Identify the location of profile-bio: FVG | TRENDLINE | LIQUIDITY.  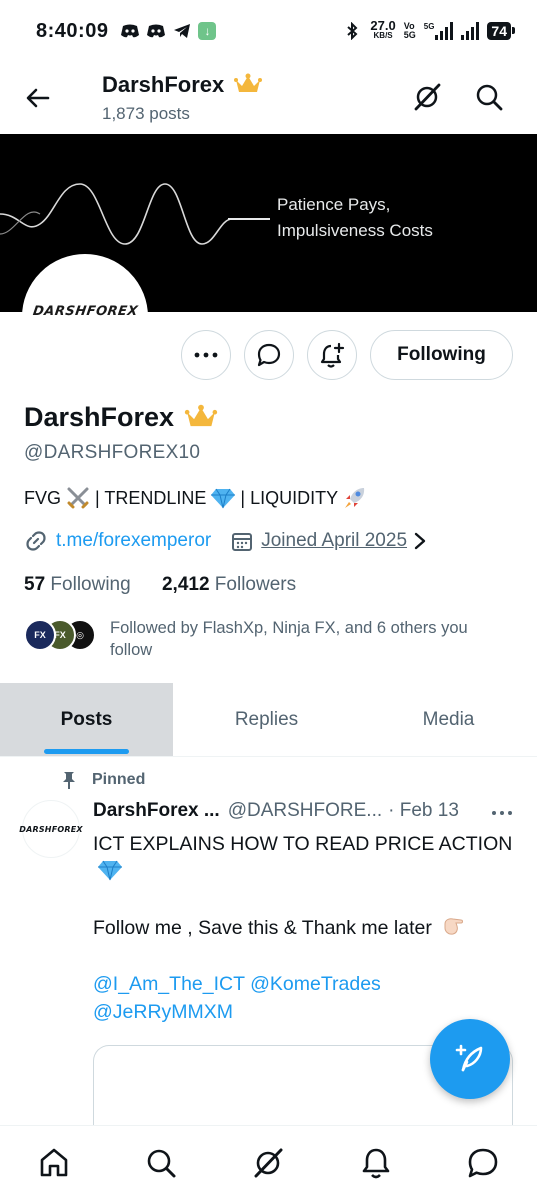
(196, 498).